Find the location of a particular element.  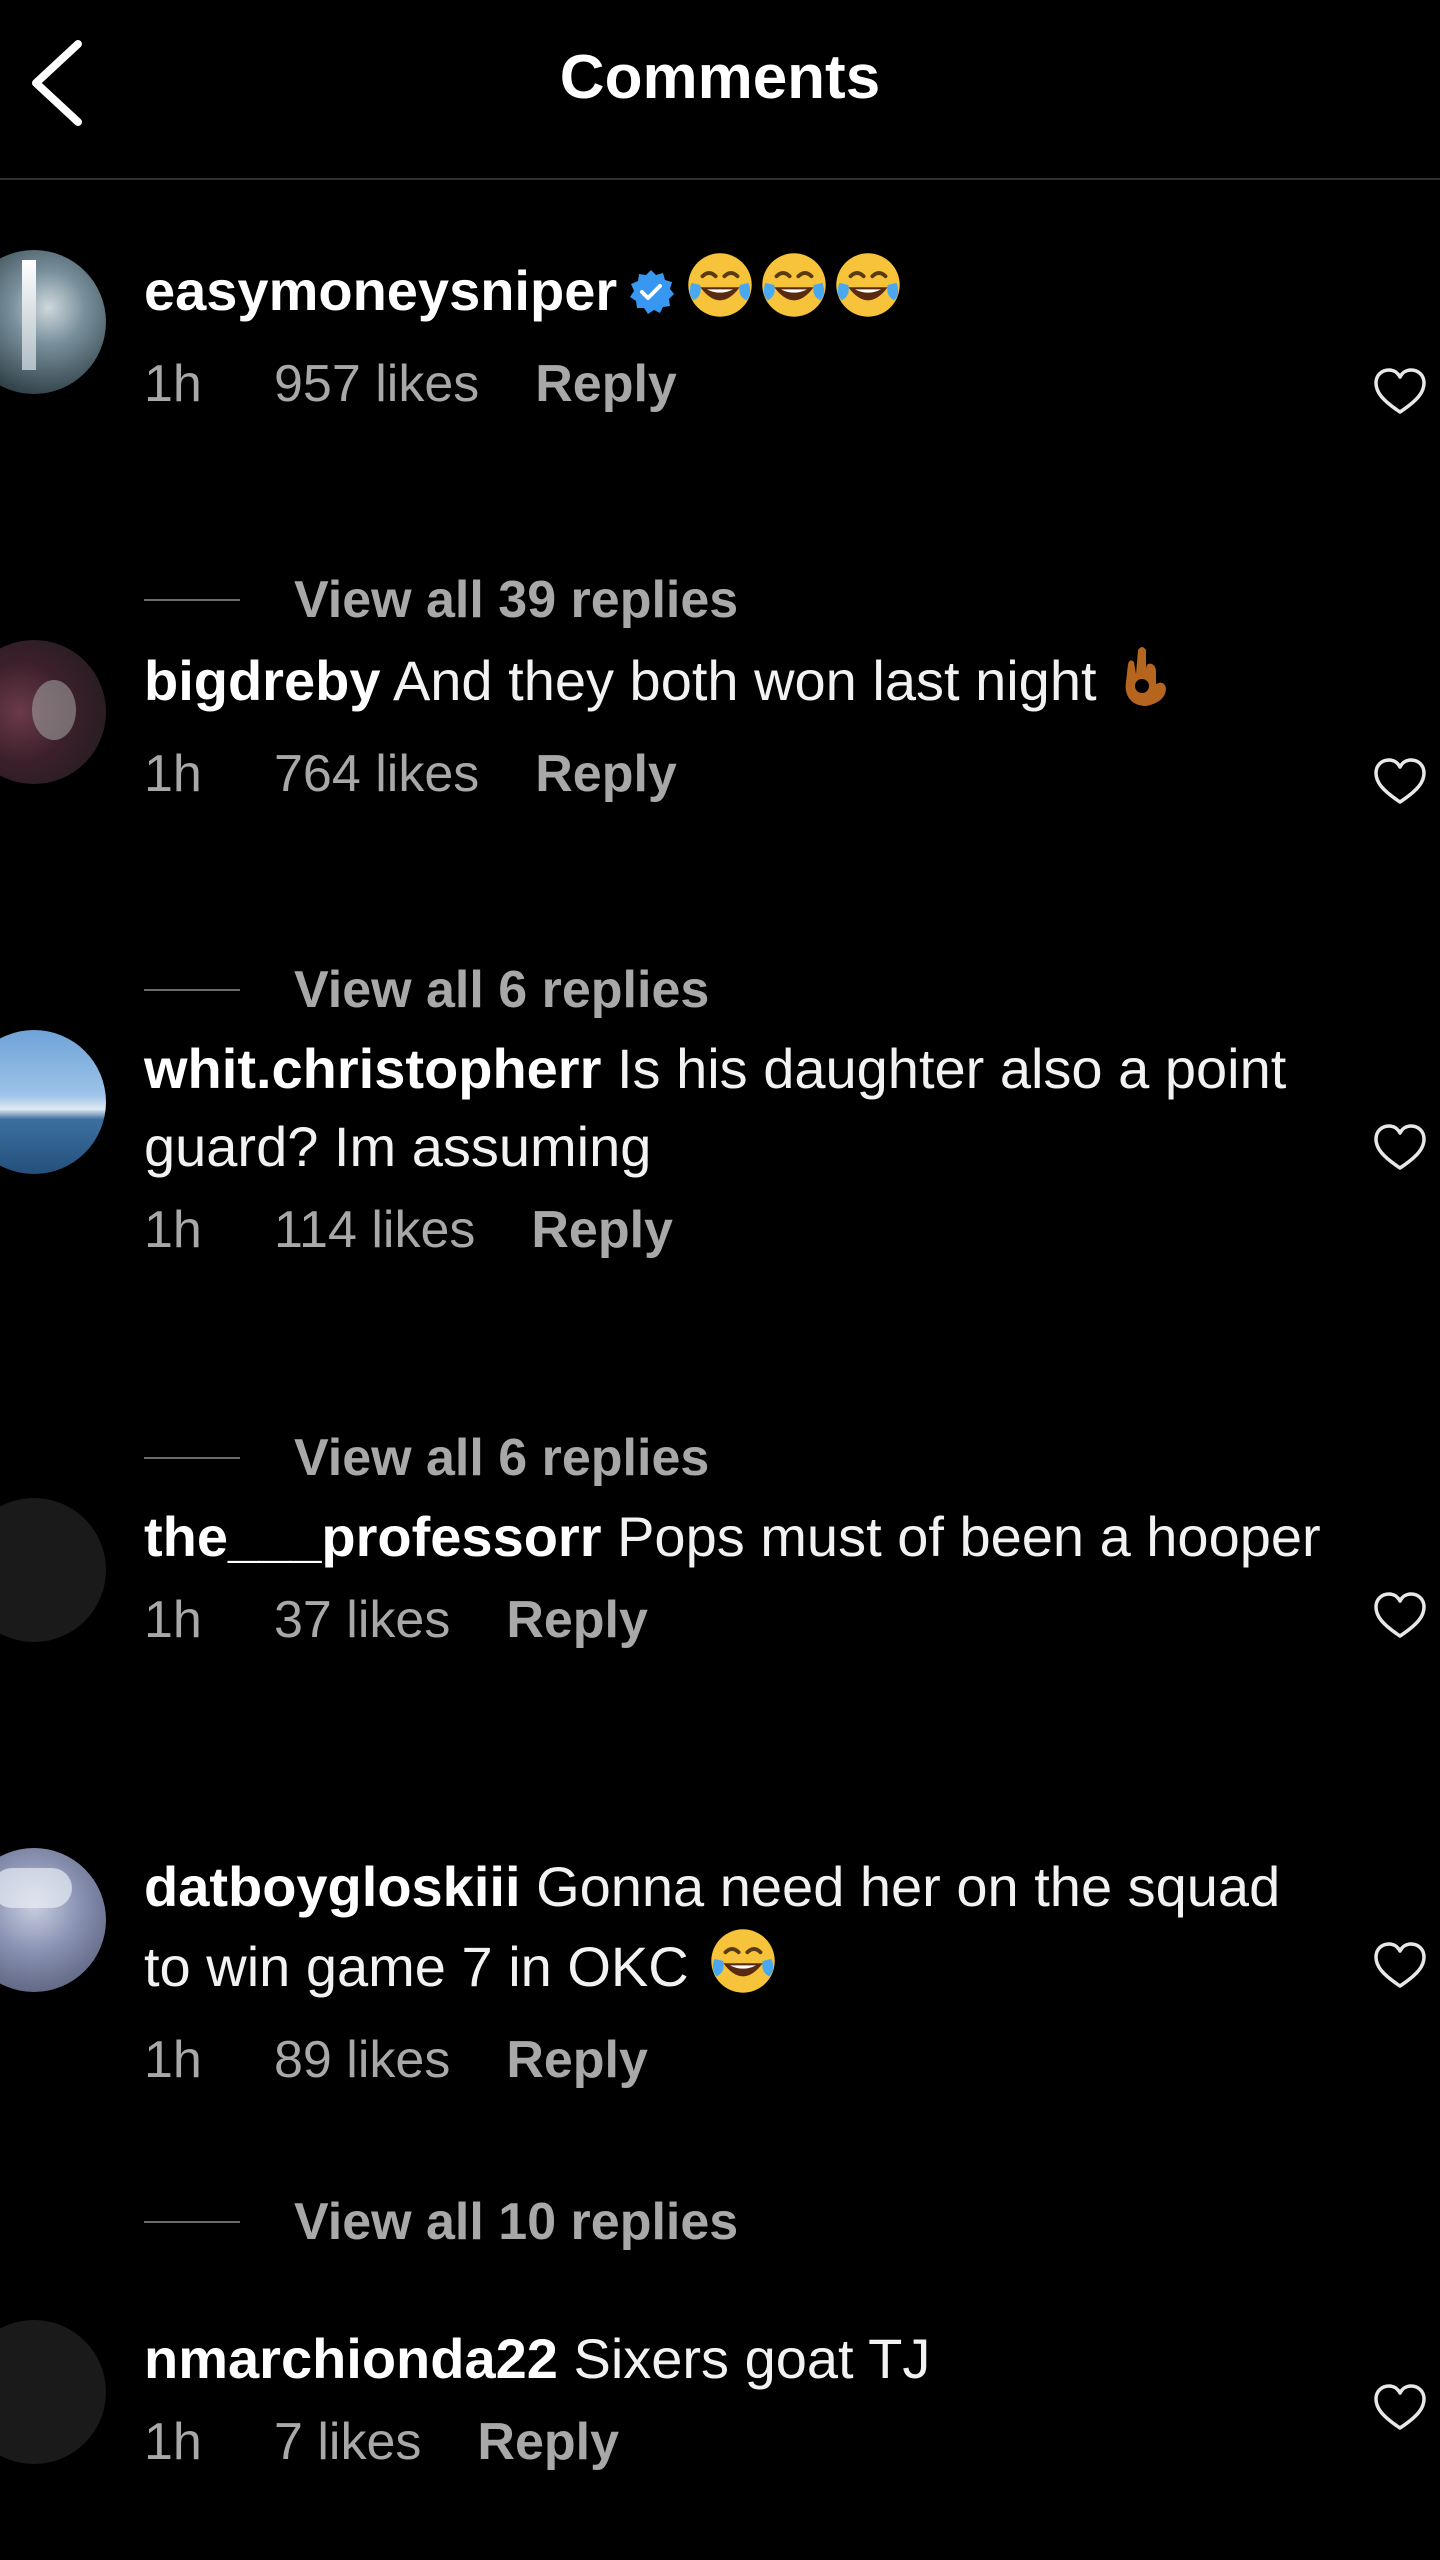

view-replies-label: View all 39 replies is located at coordinates (516, 600).